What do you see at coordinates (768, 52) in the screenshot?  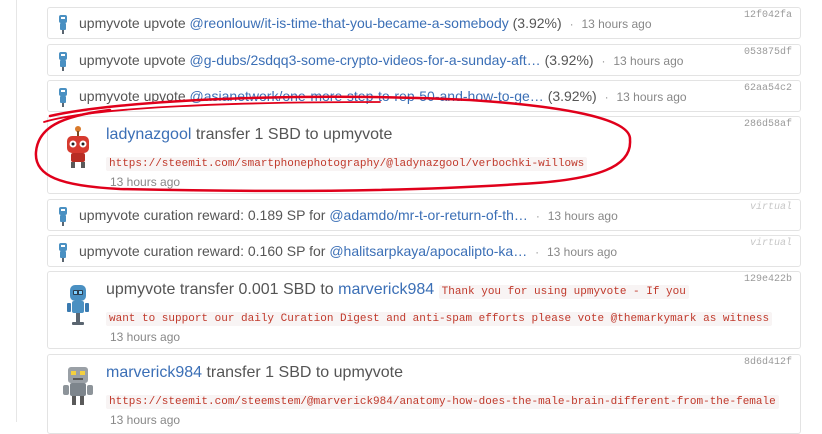 I see `transaction-id: 053875df` at bounding box center [768, 52].